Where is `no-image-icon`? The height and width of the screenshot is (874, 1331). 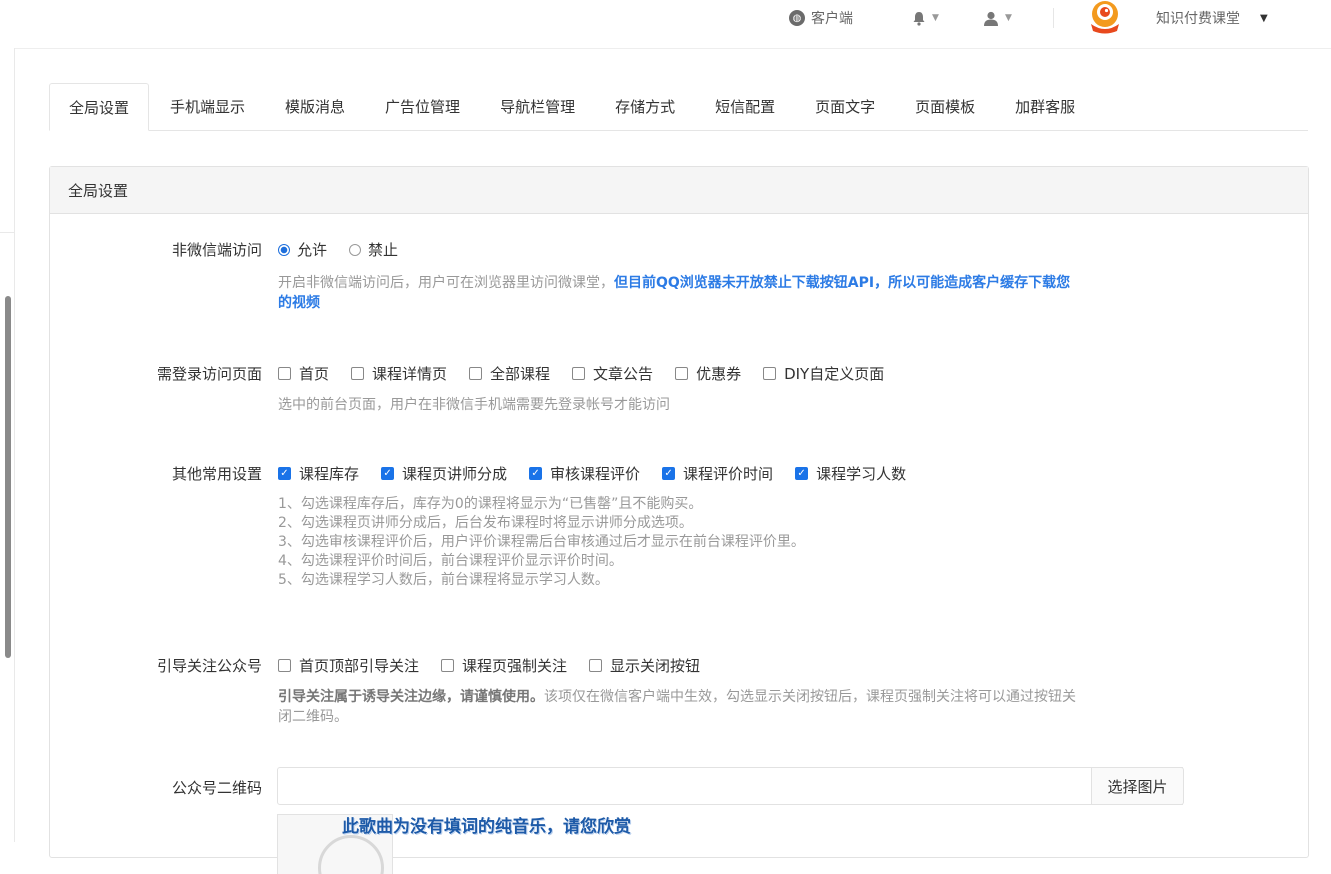 no-image-icon is located at coordinates (351, 854).